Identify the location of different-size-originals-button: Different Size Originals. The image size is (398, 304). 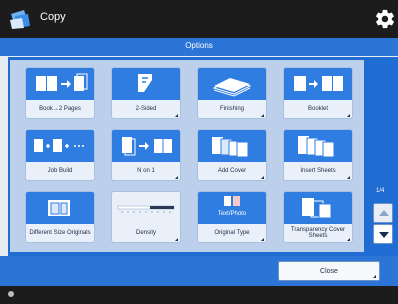
(60, 217).